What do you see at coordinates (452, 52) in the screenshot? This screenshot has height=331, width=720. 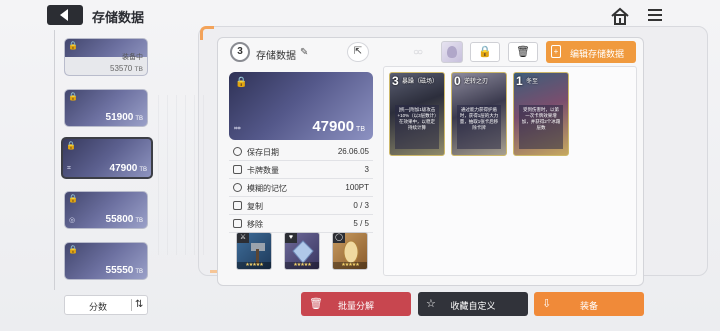 I see `avatar` at bounding box center [452, 52].